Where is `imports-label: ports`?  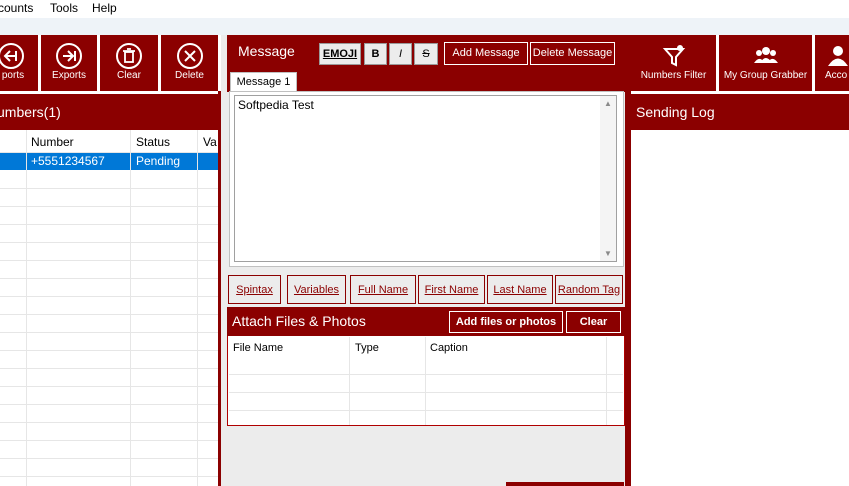 imports-label: ports is located at coordinates (13, 75).